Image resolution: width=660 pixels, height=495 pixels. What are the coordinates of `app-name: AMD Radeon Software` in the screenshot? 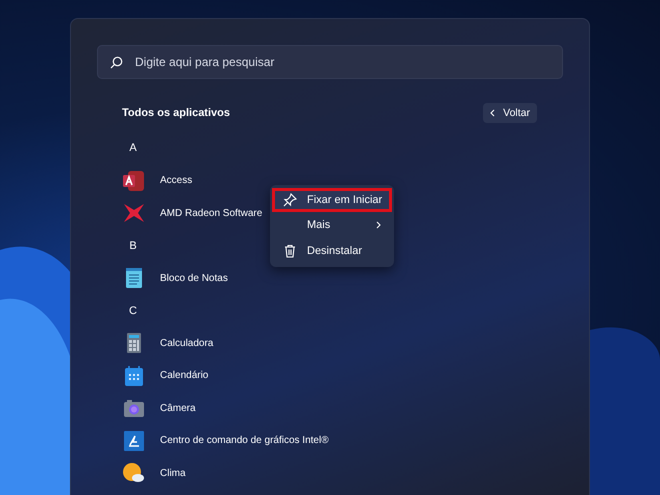 It's located at (211, 213).